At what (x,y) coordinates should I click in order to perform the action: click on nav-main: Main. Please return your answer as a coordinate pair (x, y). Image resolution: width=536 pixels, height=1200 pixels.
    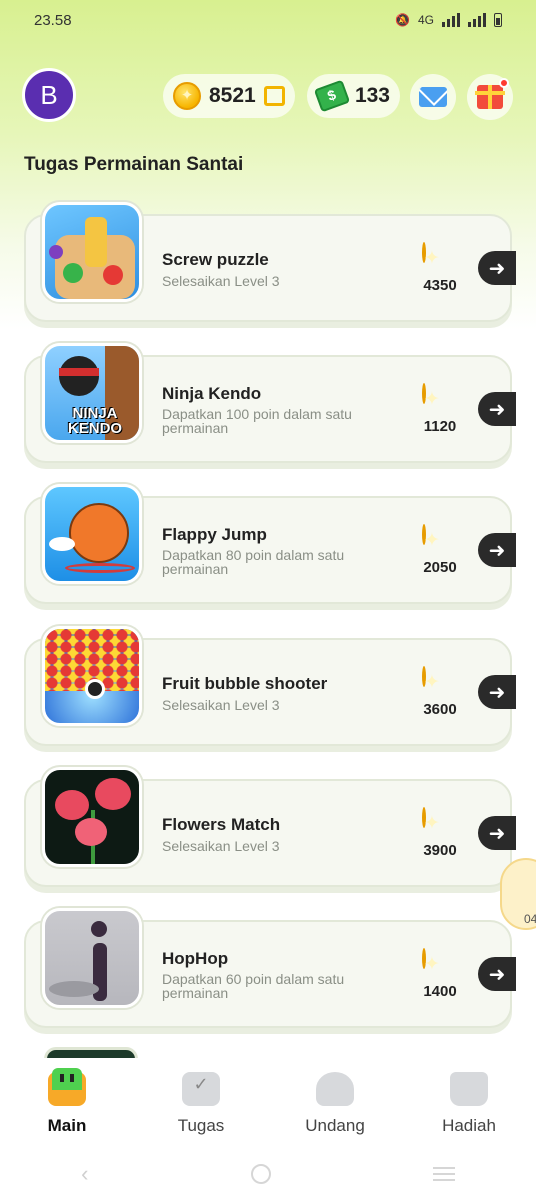
    Looking at the image, I should click on (67, 1104).